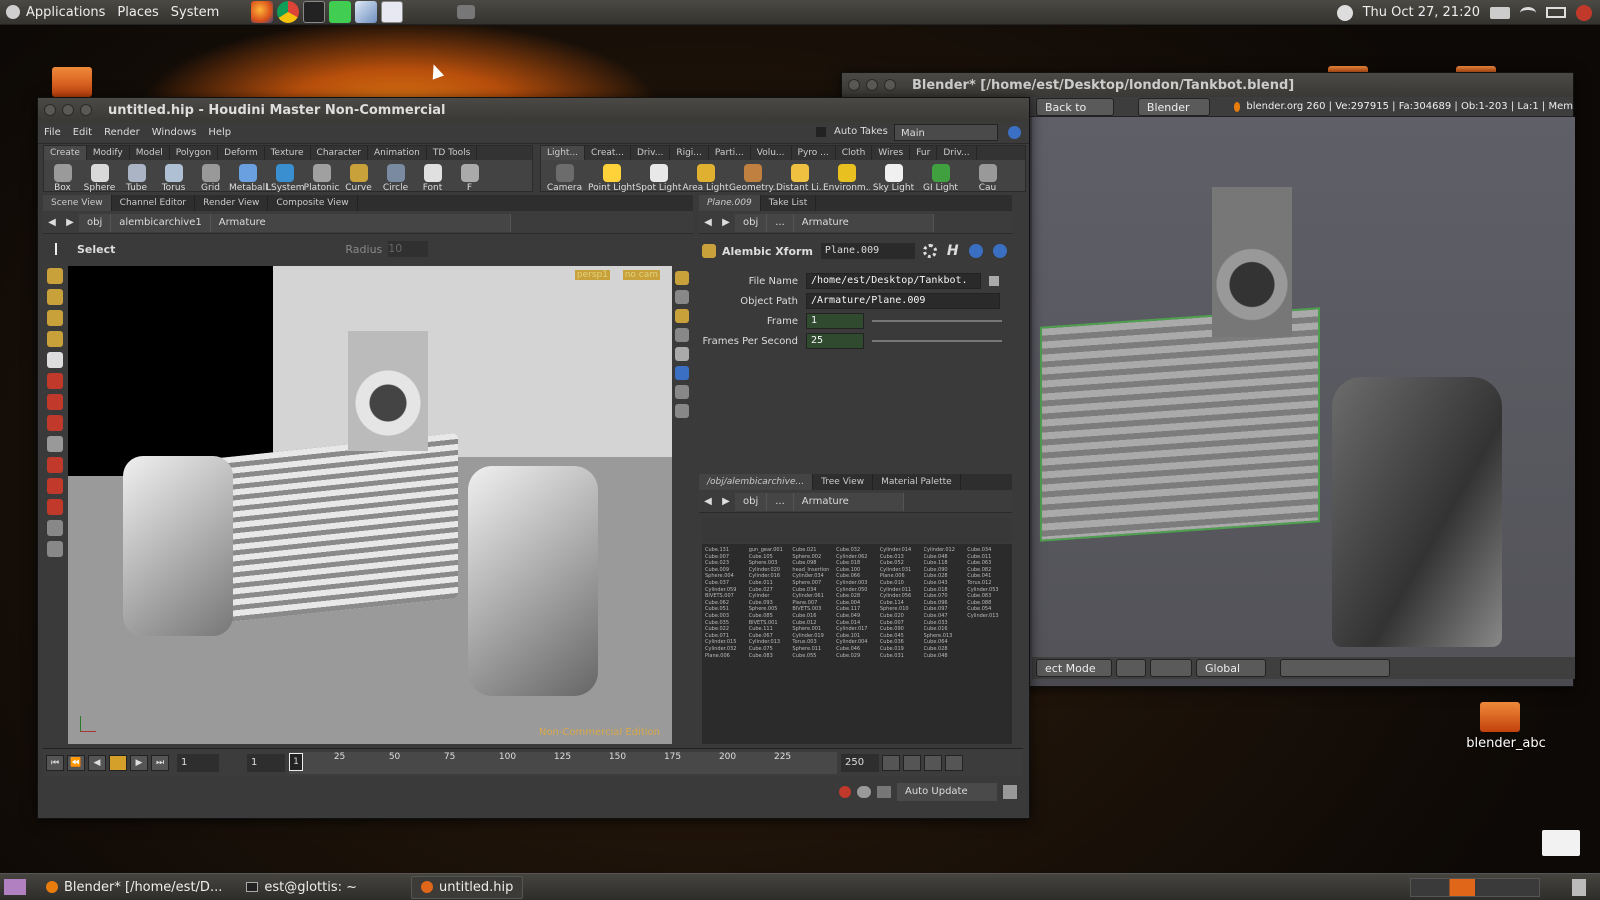 The image size is (1600, 900). Describe the element at coordinates (219, 132) in the screenshot. I see `menu-help: Help` at that location.